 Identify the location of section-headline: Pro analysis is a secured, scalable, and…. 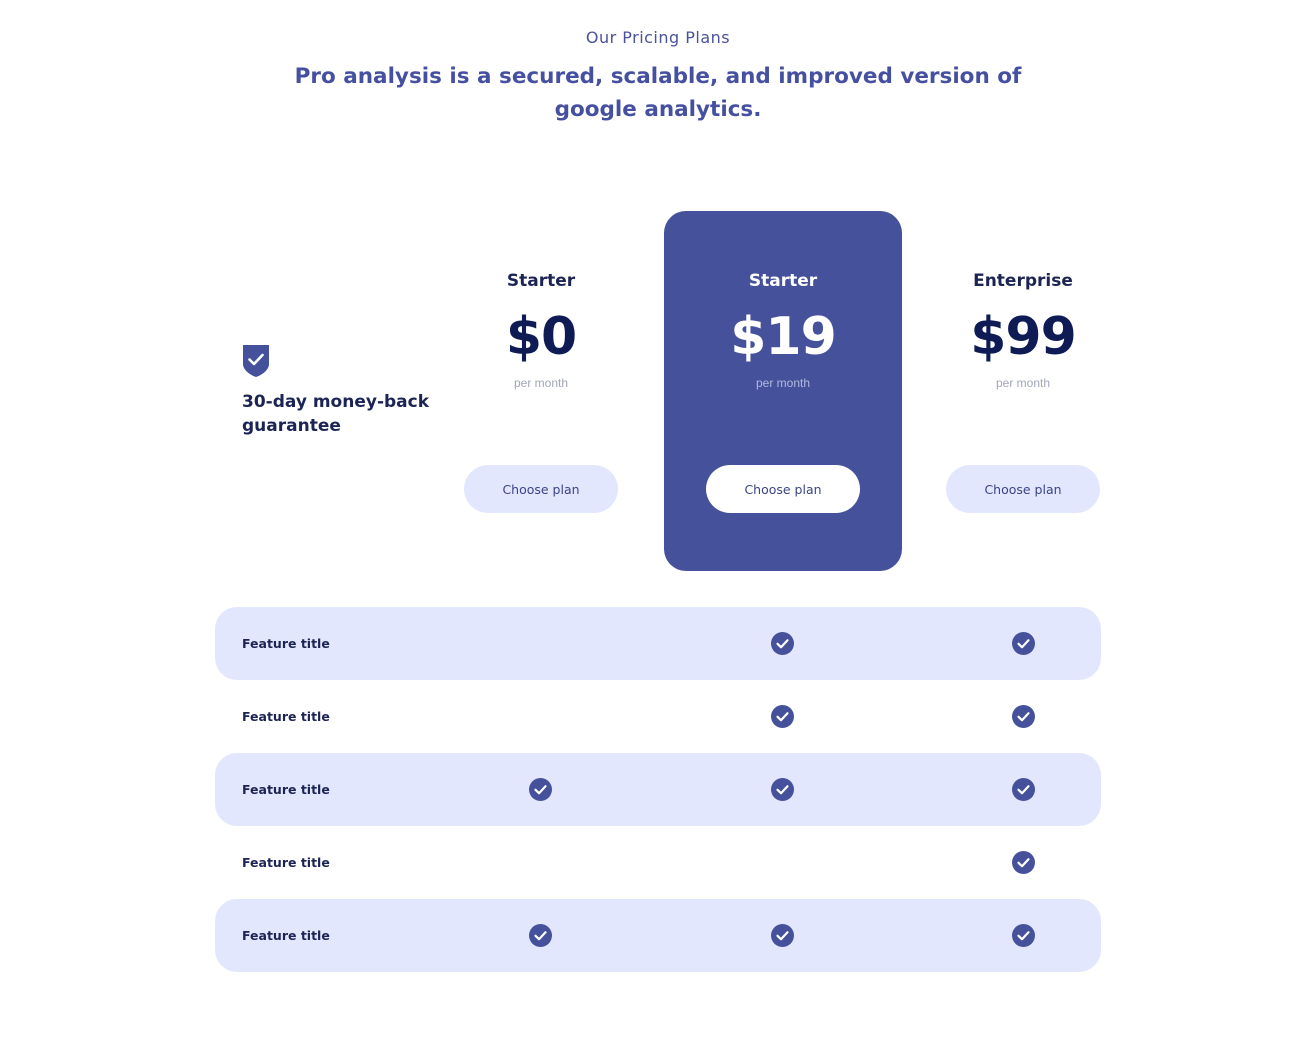
(658, 93).